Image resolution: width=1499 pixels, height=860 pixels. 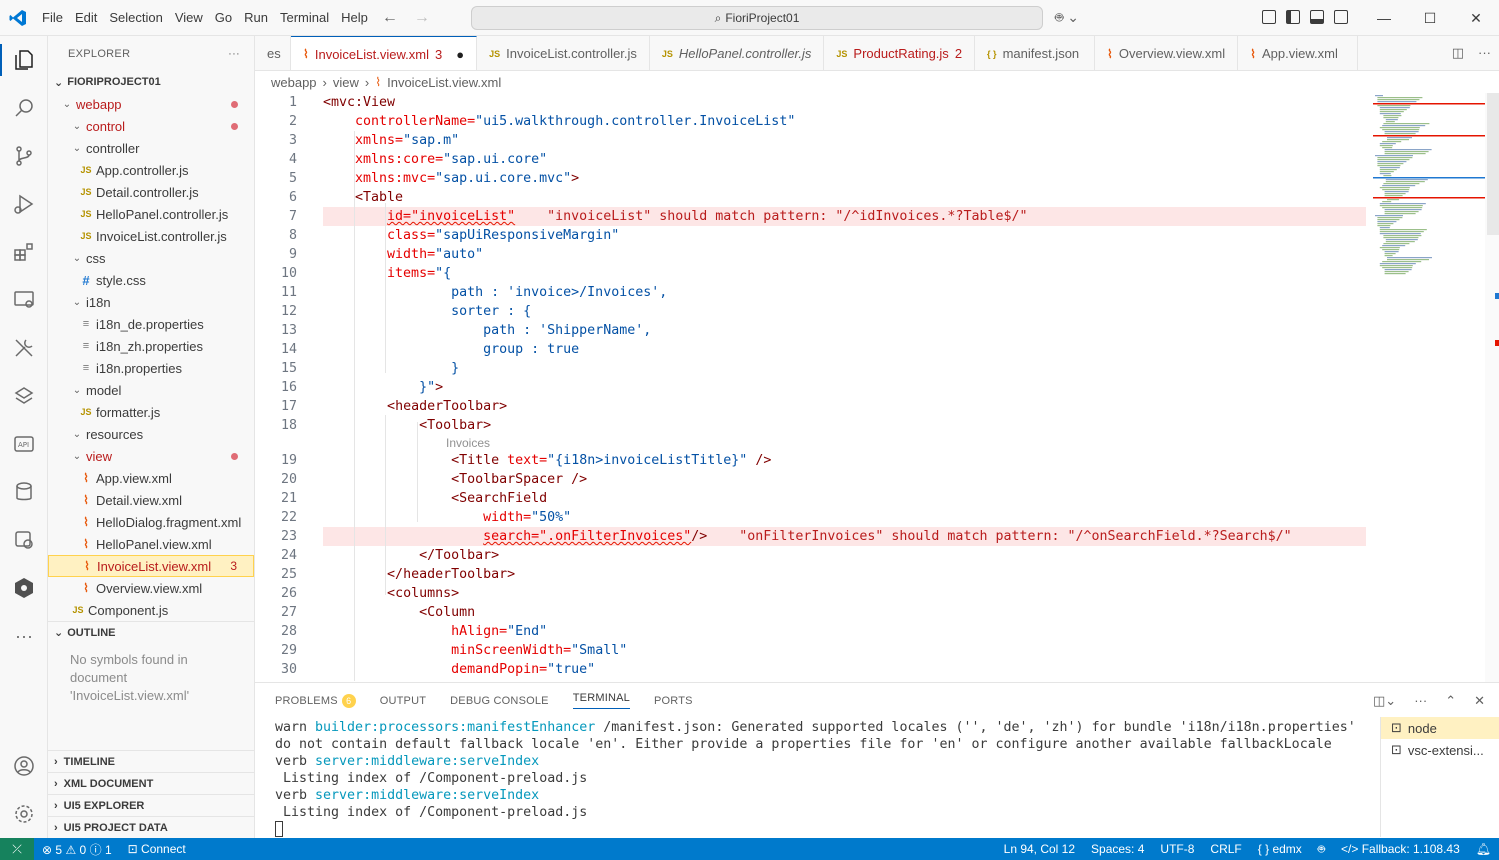 What do you see at coordinates (422, 18) in the screenshot?
I see `forward-arrow-icon: →` at bounding box center [422, 18].